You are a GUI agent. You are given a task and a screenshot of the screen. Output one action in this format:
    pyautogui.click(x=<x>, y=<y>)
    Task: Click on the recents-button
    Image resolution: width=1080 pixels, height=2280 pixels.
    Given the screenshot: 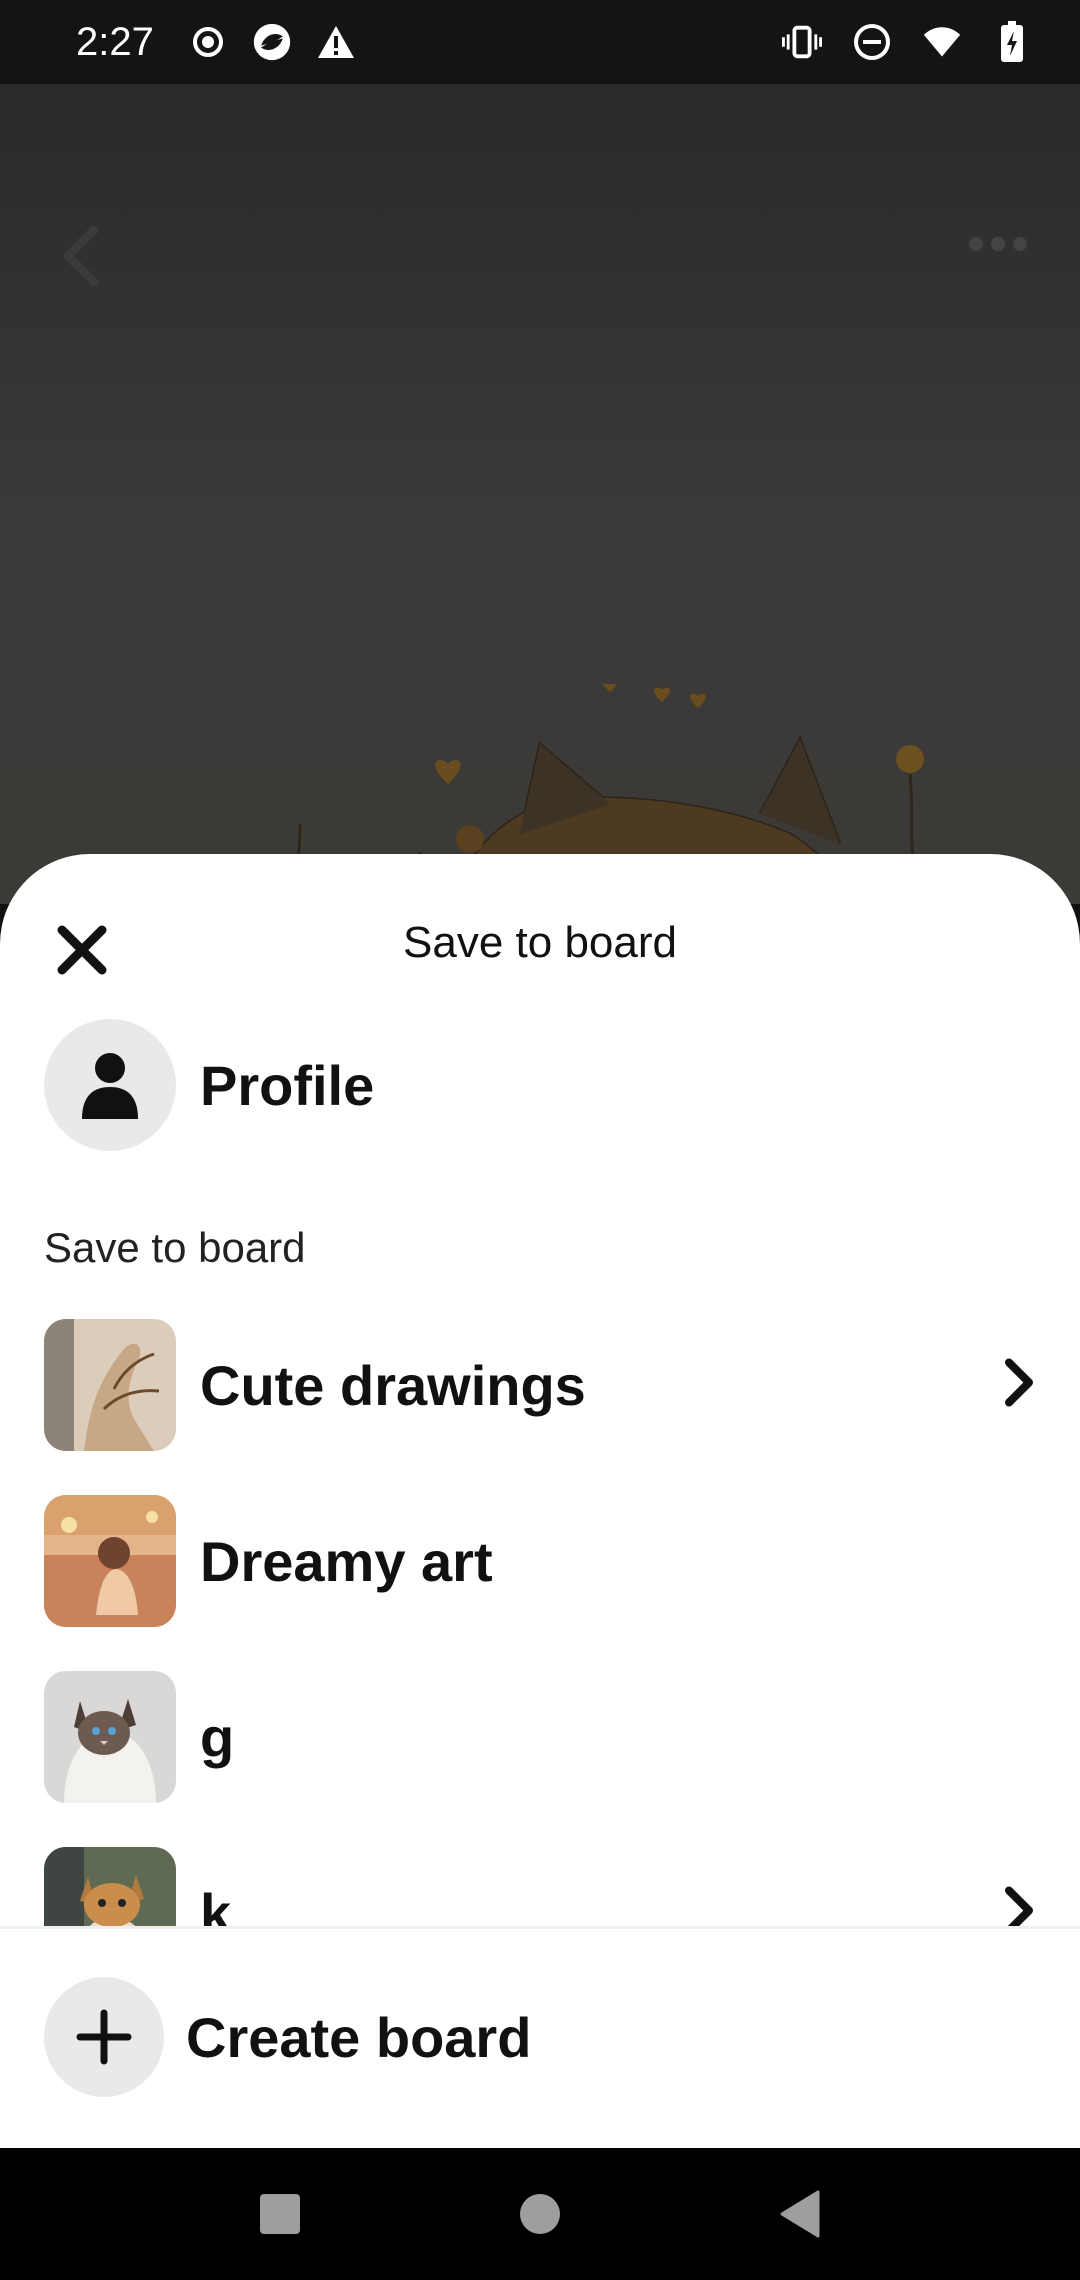 What is the action you would take?
    pyautogui.click(x=280, y=2214)
    